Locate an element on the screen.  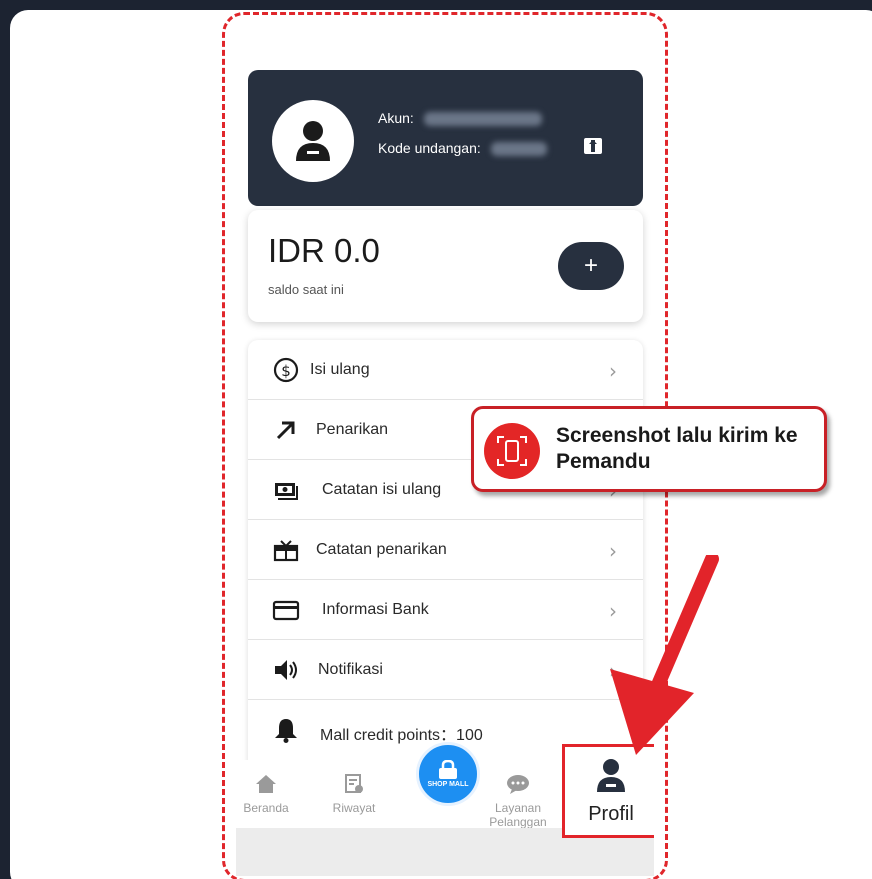
menu-item-label: Isi ulang is located at coordinates (340, 369).